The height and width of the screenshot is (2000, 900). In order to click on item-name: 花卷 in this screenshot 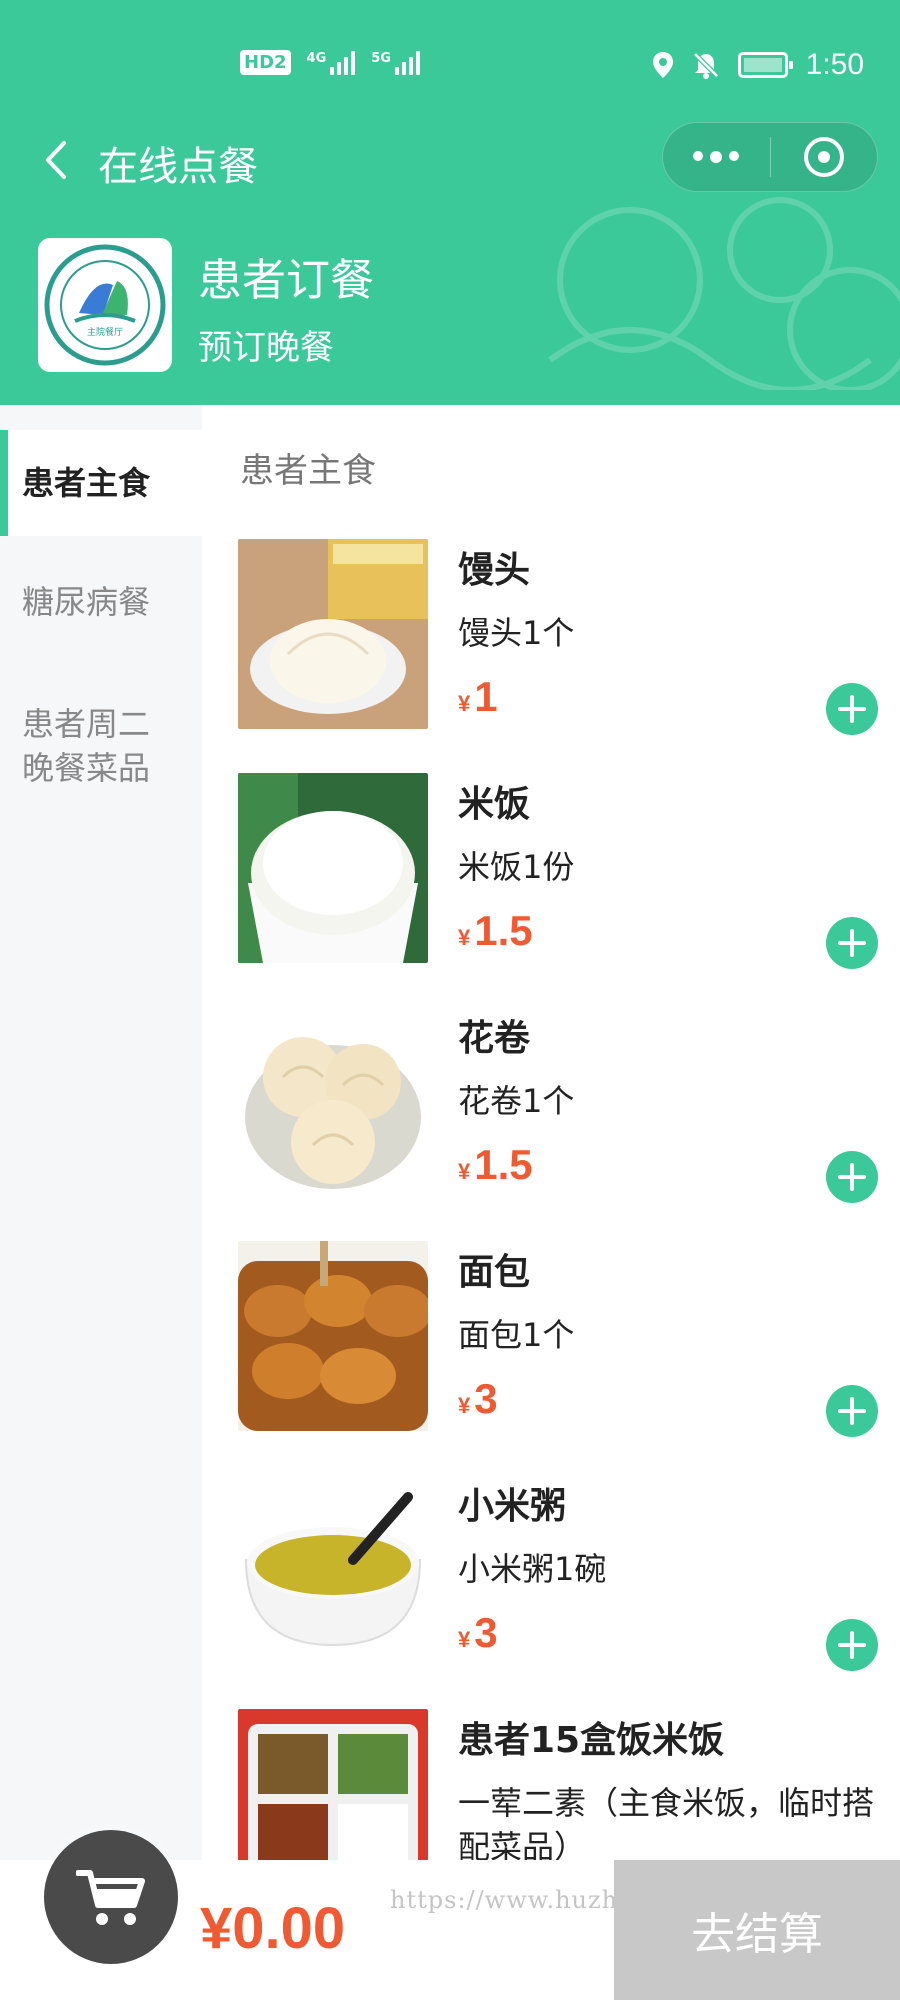, I will do `click(494, 1038)`.